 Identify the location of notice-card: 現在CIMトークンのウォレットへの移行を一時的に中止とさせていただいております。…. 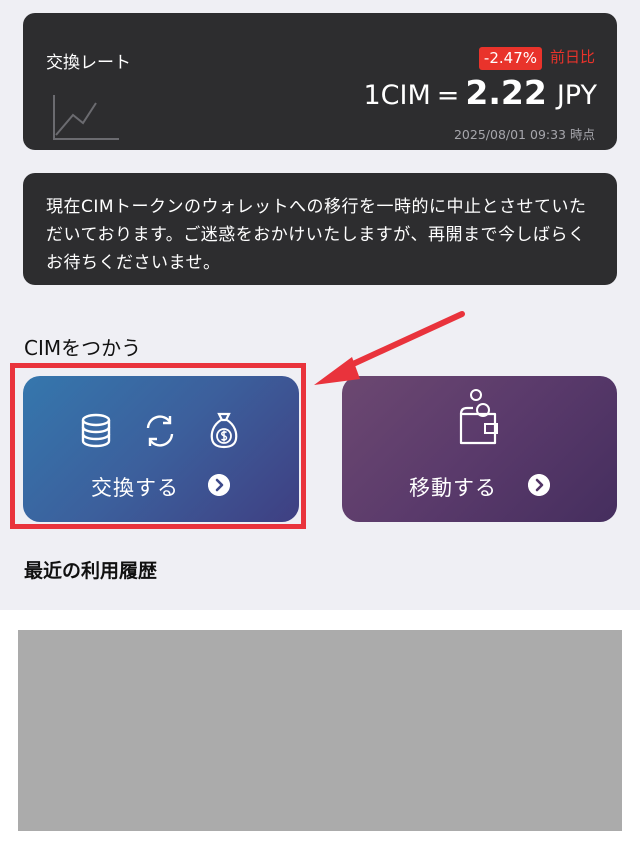
(320, 229).